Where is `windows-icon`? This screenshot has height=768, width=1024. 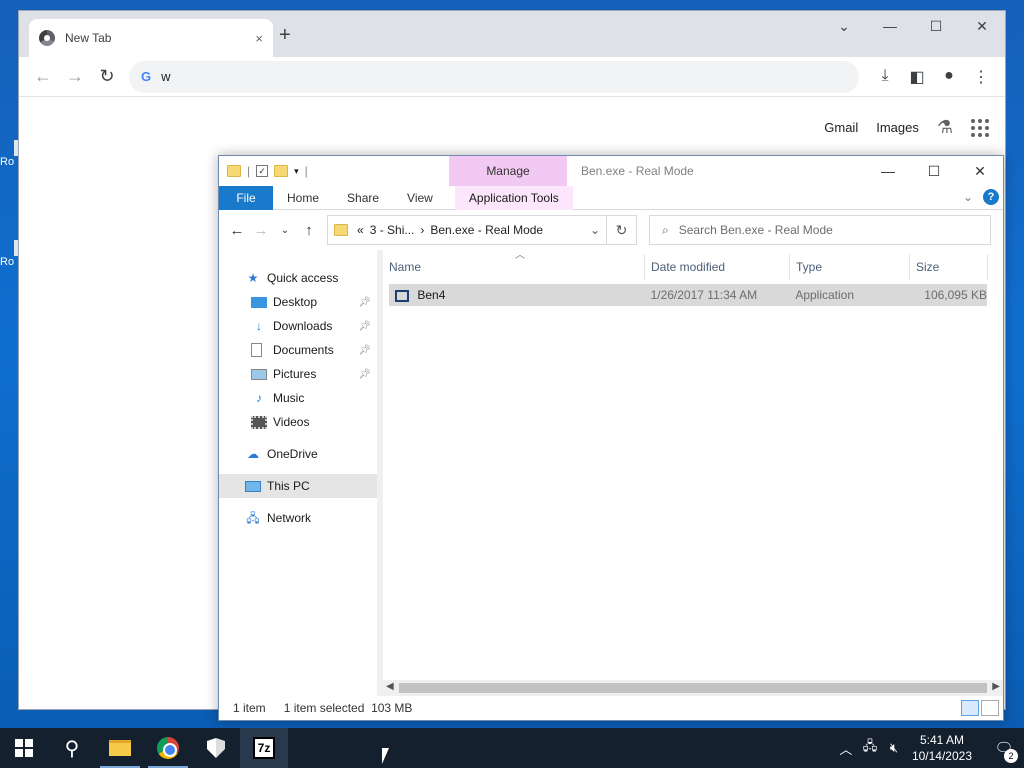
windows-icon is located at coordinates (24, 748).